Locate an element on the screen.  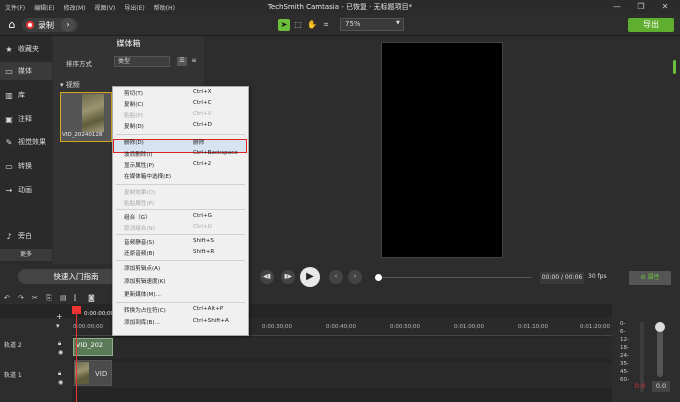
clip-label: VID is located at coordinates (101, 374).